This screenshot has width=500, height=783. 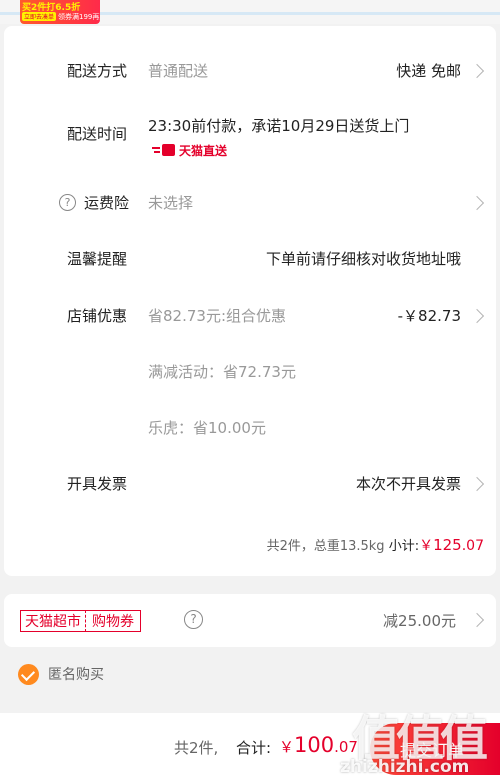 What do you see at coordinates (203, 151) in the screenshot?
I see `tmall-direct-text: 天猫直送` at bounding box center [203, 151].